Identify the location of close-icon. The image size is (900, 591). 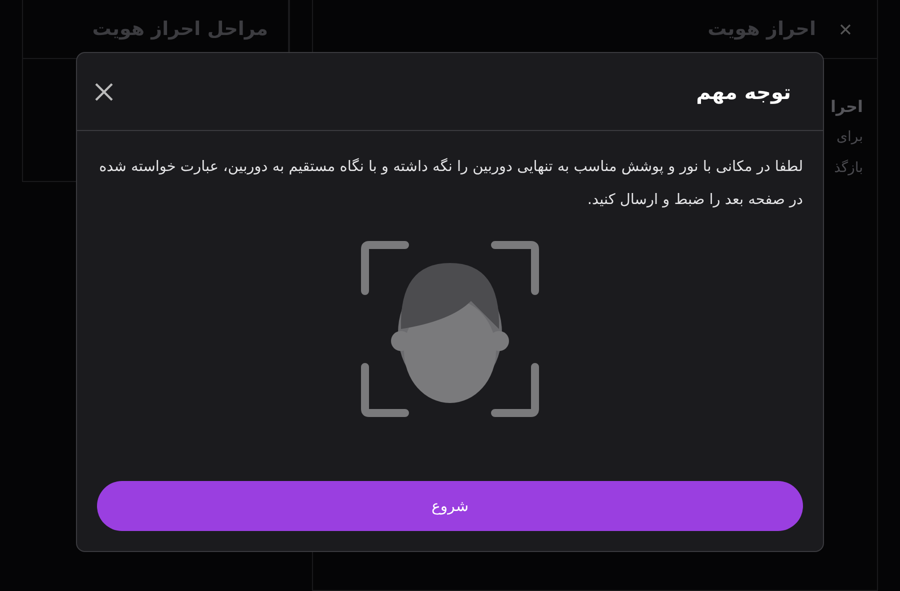
(104, 91).